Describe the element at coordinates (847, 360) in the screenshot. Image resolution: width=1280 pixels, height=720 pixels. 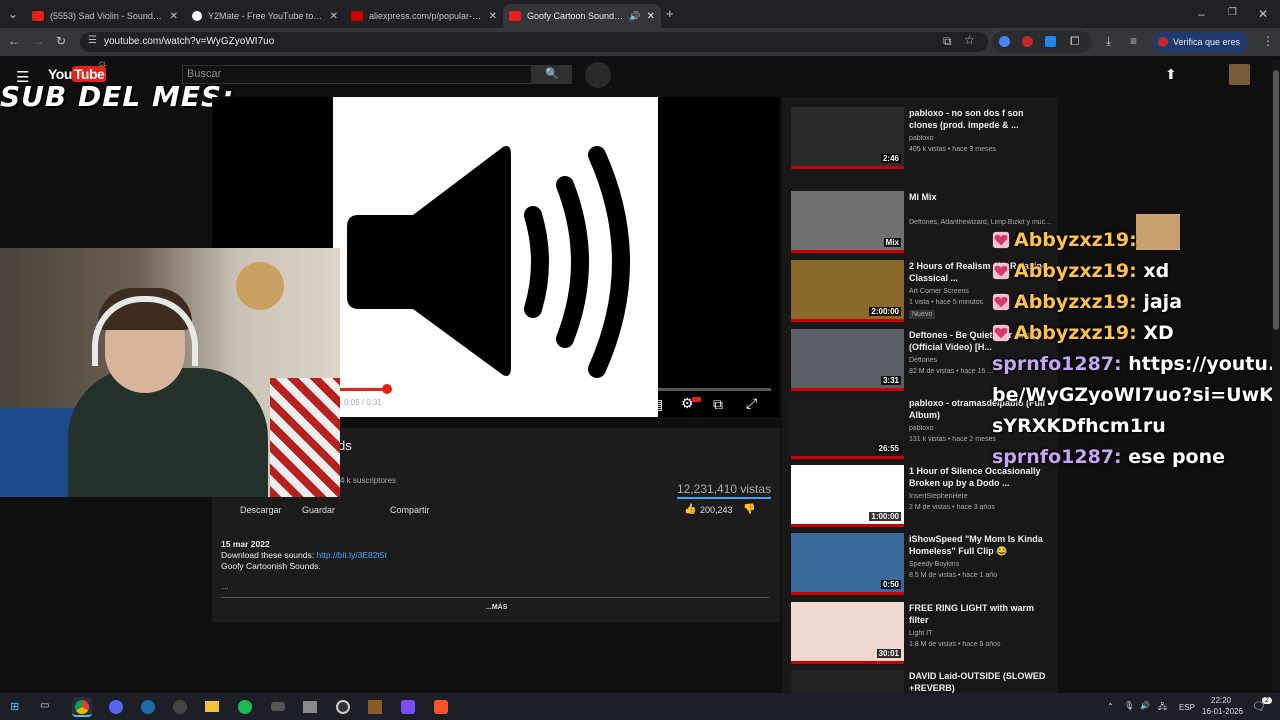
I see `video-thumbnail: 3:31` at that location.